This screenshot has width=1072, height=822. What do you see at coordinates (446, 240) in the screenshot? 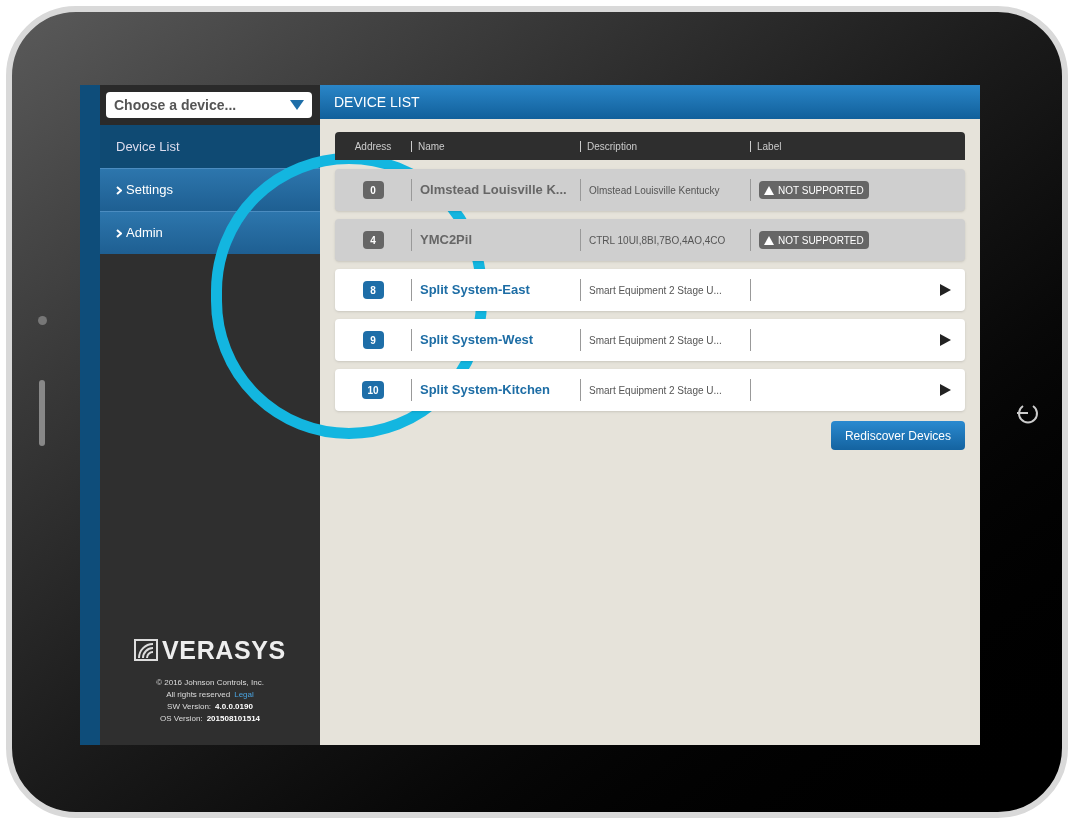
I see `device-name: YMC2Pil` at bounding box center [446, 240].